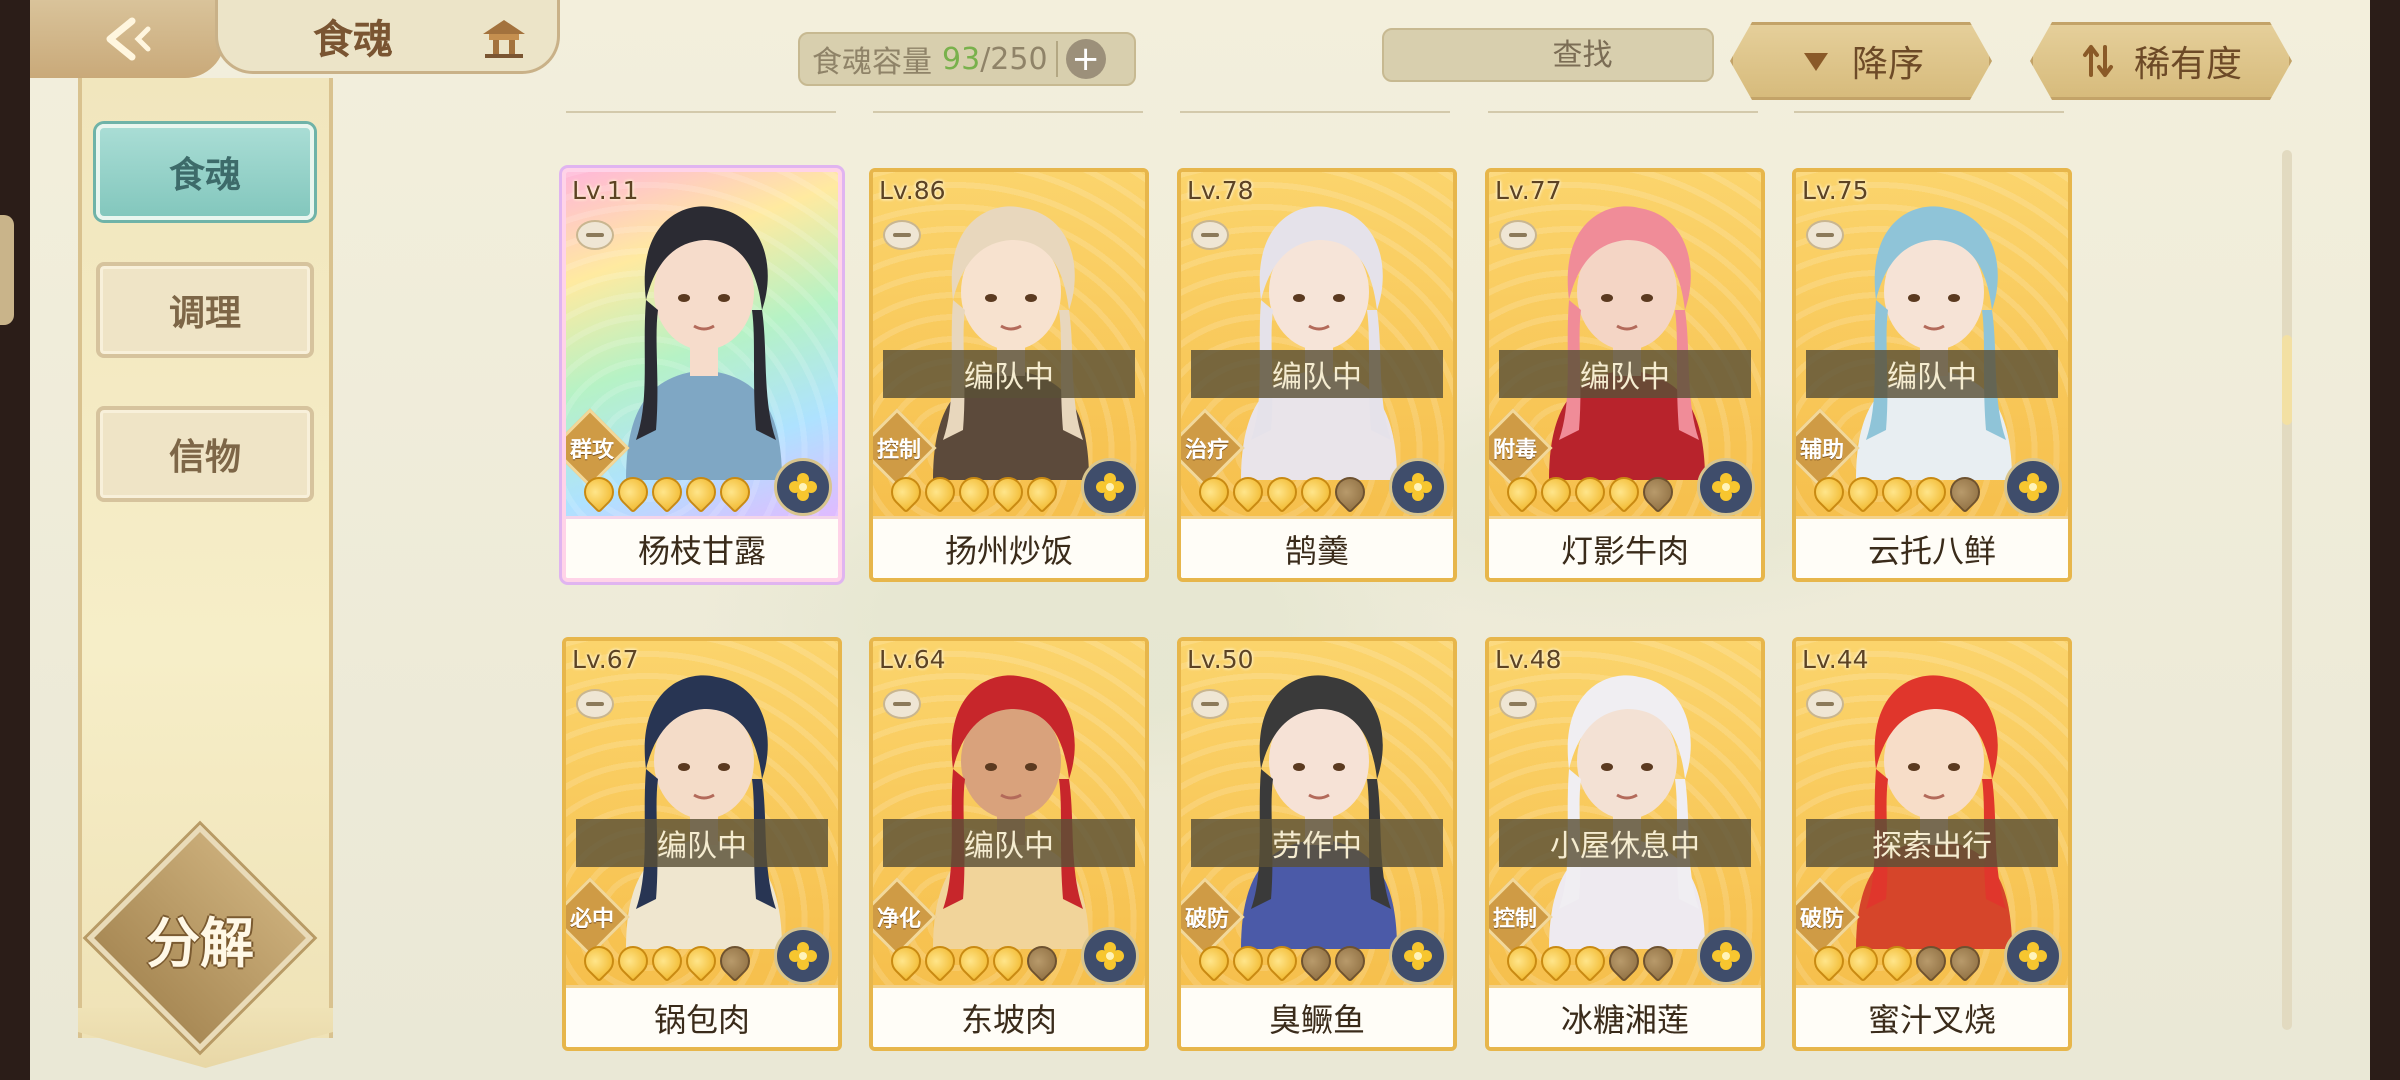 The height and width of the screenshot is (1080, 2400). What do you see at coordinates (353, 39) in the screenshot?
I see `page-title: 食魂` at bounding box center [353, 39].